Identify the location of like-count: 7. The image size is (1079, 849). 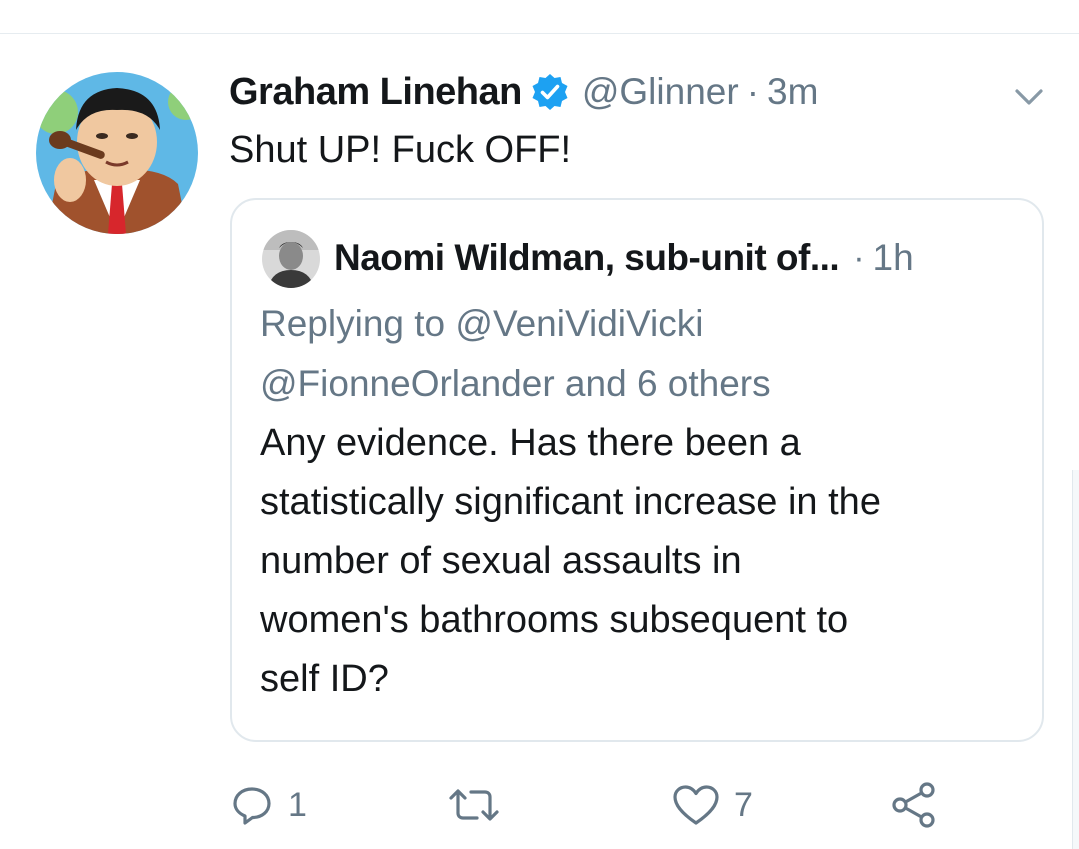
(743, 804).